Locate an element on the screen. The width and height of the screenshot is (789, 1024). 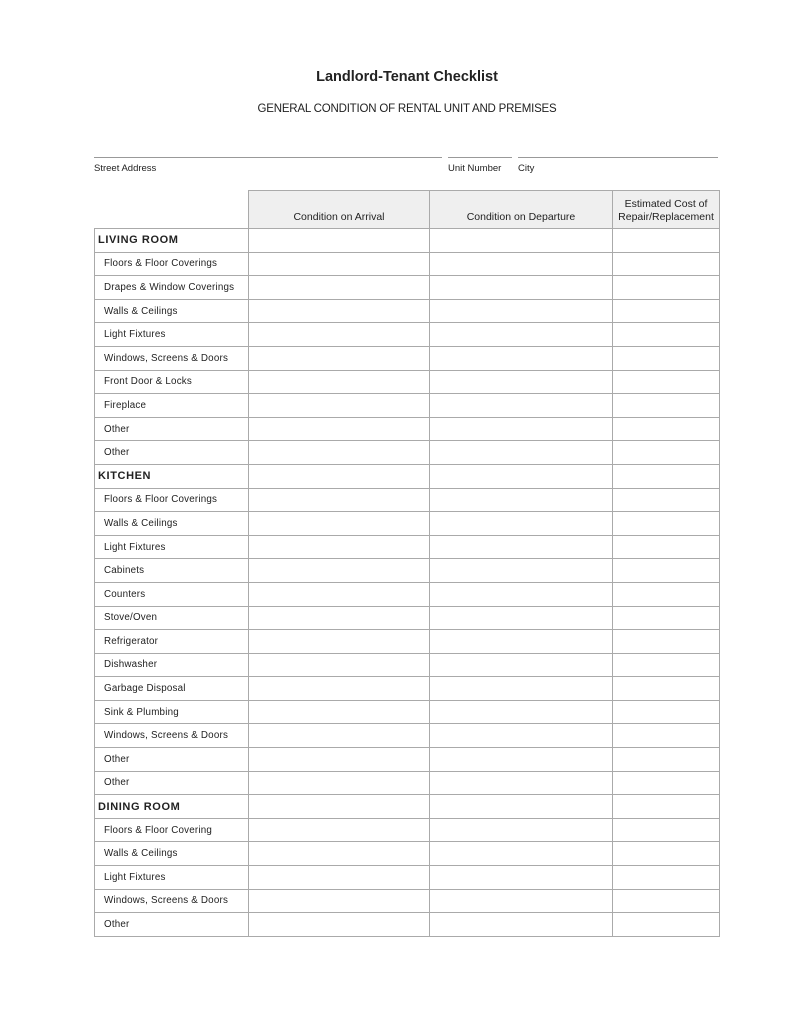
table-row: Counters is located at coordinates (407, 594).